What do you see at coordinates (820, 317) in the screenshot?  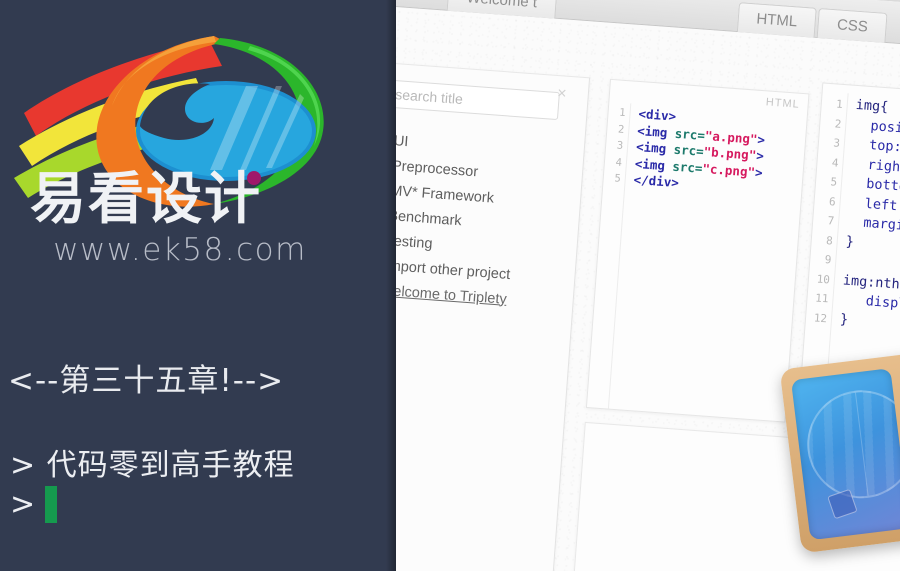 I see `line-number: 12` at bounding box center [820, 317].